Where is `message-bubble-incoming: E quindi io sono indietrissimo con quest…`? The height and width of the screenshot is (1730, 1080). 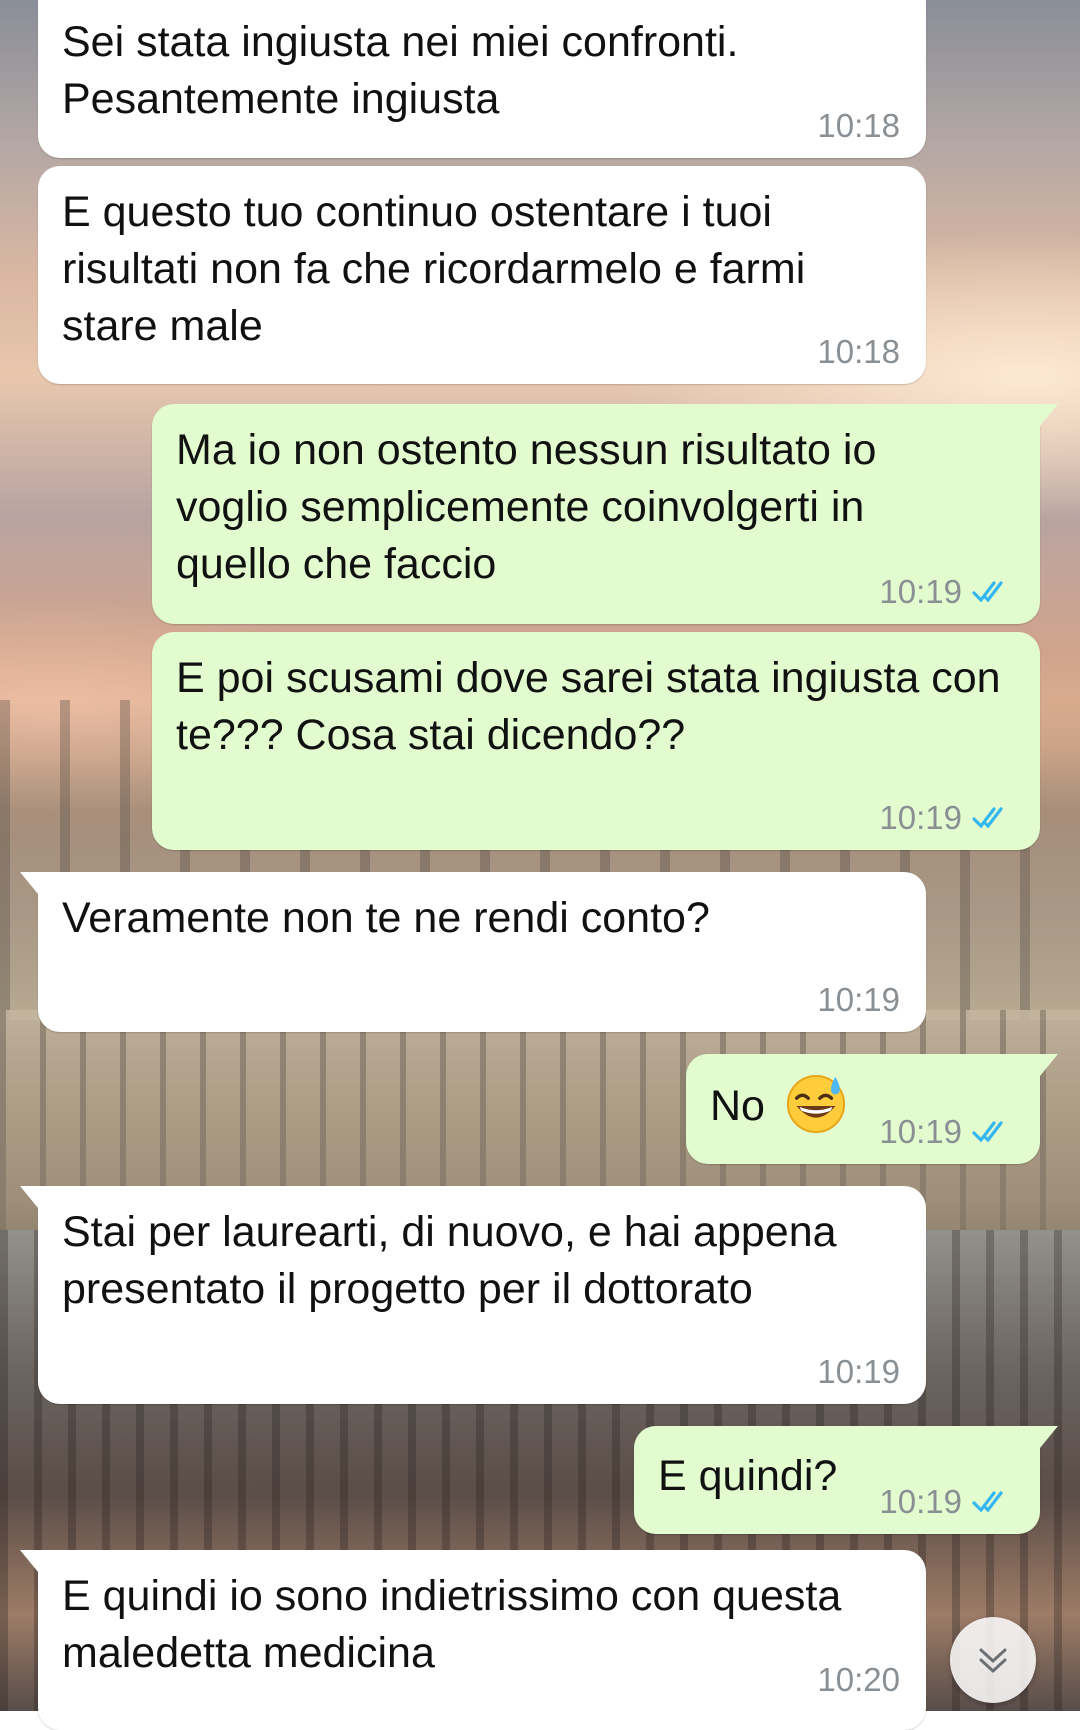 message-bubble-incoming: E quindi io sono indietrissimo con quest… is located at coordinates (473, 1640).